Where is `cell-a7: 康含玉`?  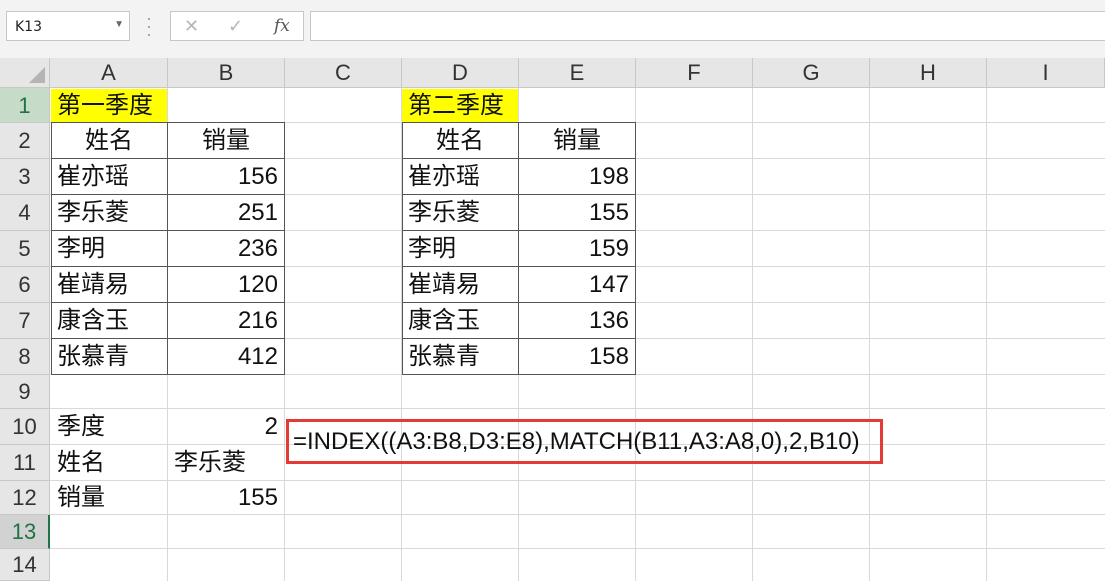 cell-a7: 康含玉 is located at coordinates (109, 320).